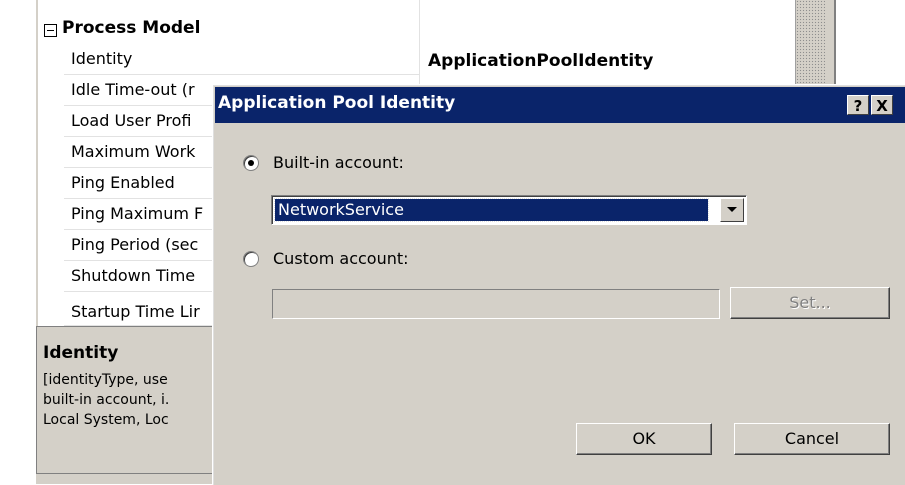  What do you see at coordinates (560, 105) in the screenshot?
I see `dialog-titlebar: Application Pool Identity ? X` at bounding box center [560, 105].